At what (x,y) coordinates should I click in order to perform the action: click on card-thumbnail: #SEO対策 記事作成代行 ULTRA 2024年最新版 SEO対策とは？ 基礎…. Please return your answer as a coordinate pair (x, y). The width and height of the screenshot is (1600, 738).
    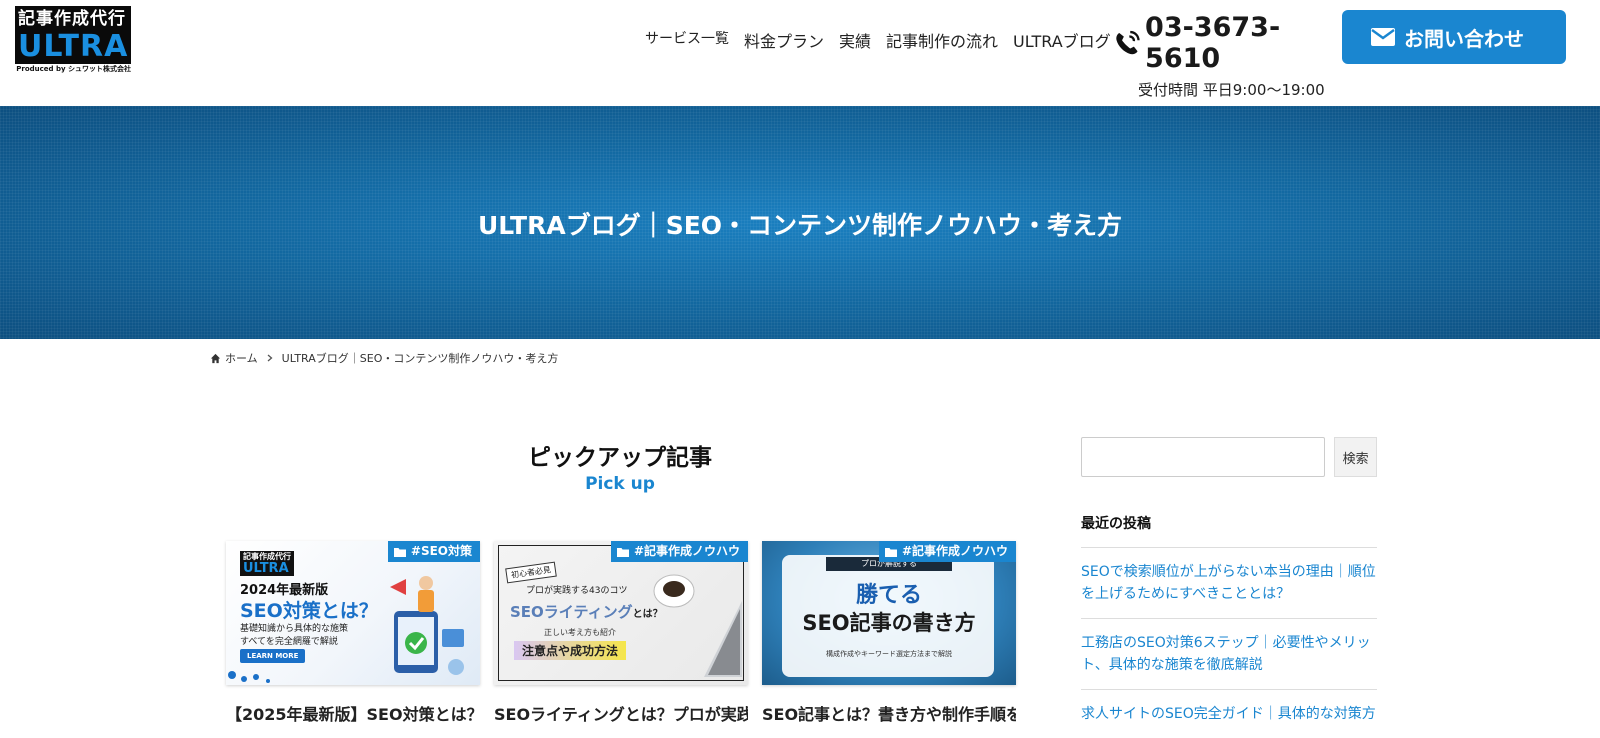
    Looking at the image, I should click on (353, 613).